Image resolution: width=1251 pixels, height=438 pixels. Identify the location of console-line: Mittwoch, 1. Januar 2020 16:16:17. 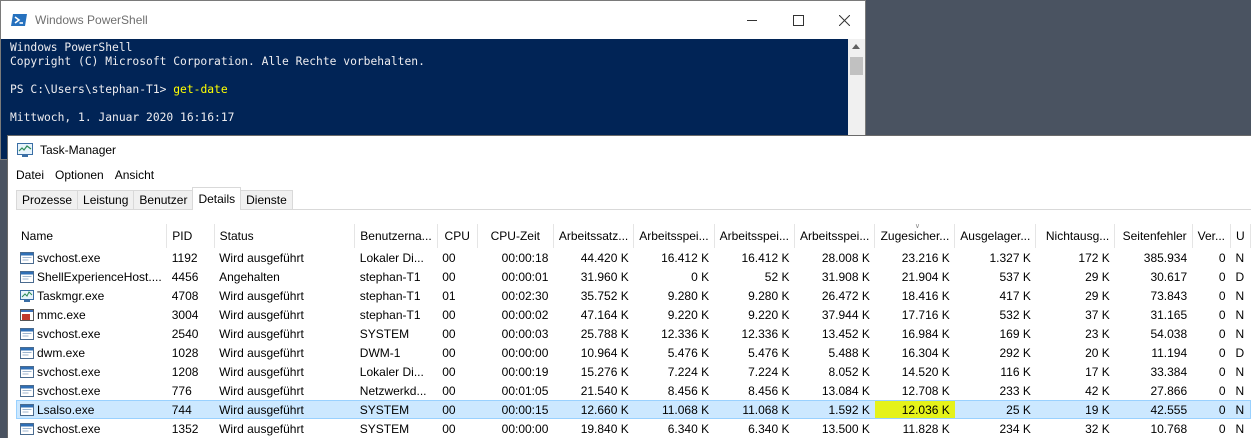
(122, 117).